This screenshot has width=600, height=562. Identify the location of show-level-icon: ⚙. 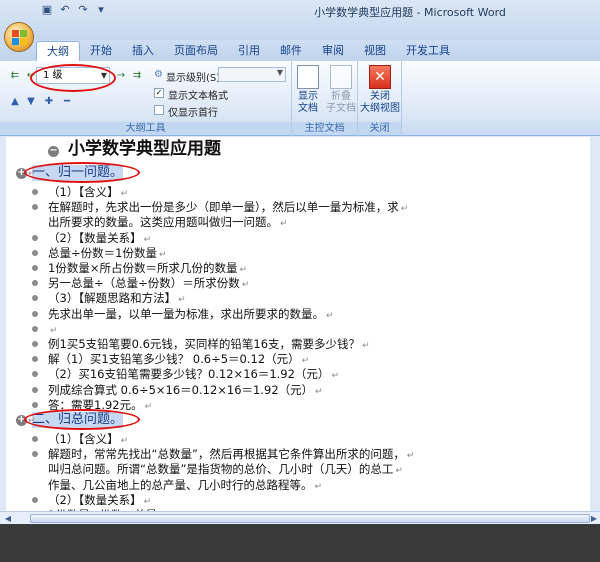
(158, 74).